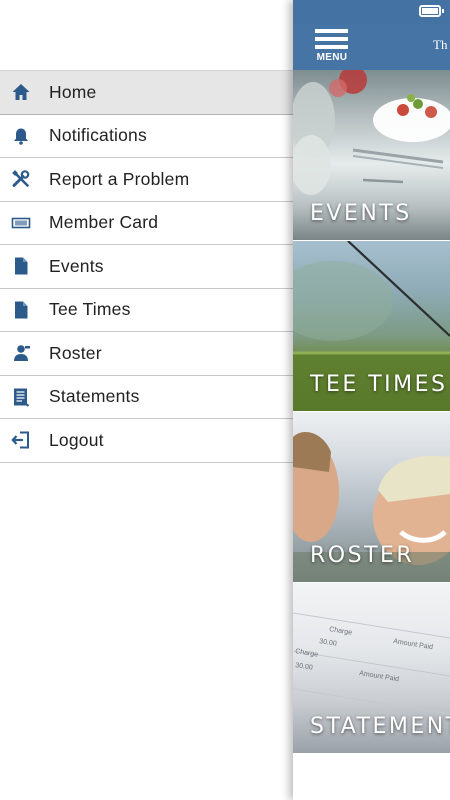  What do you see at coordinates (146, 397) in the screenshot?
I see `drawer-item-statements: Statements` at bounding box center [146, 397].